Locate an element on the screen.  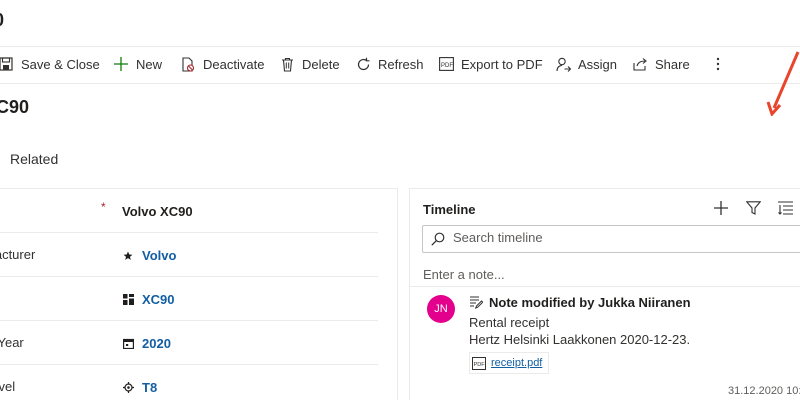
timeline-entry-body: Hertz Helsinki Laakkonen 2020-12-23. is located at coordinates (580, 339).